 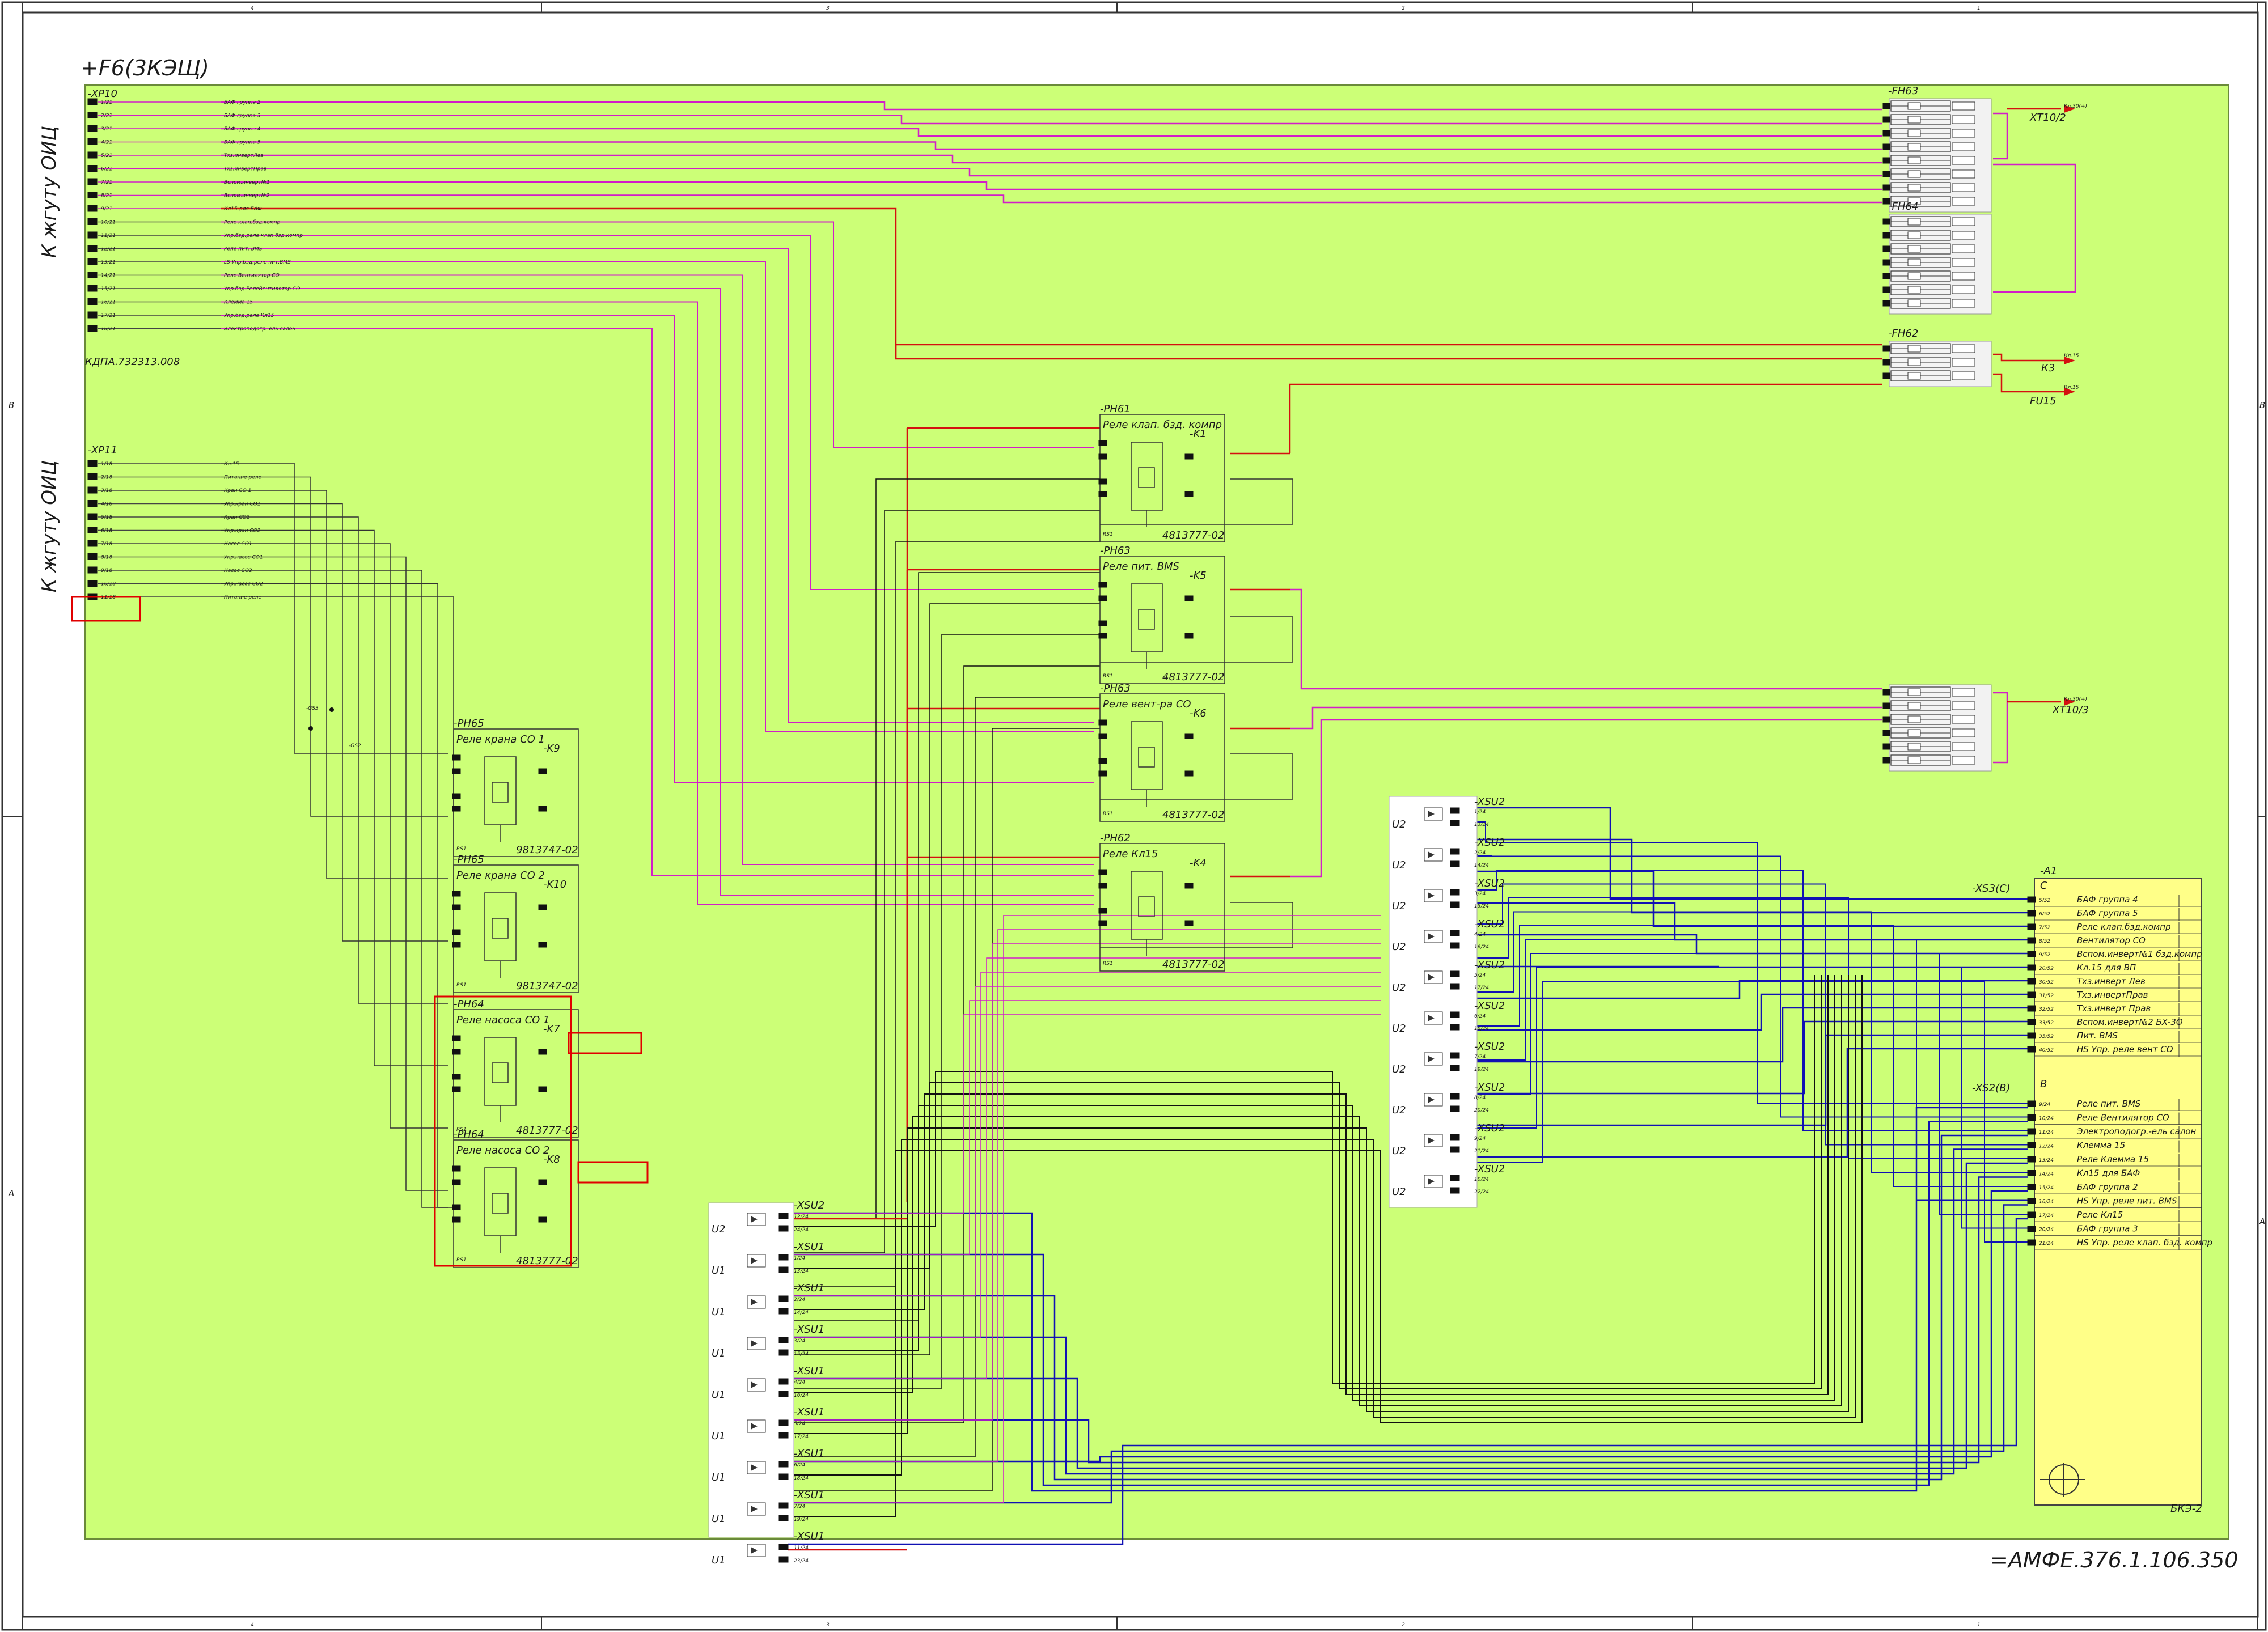 I want to click on relay-tag: -K1, so click(x=1198, y=434).